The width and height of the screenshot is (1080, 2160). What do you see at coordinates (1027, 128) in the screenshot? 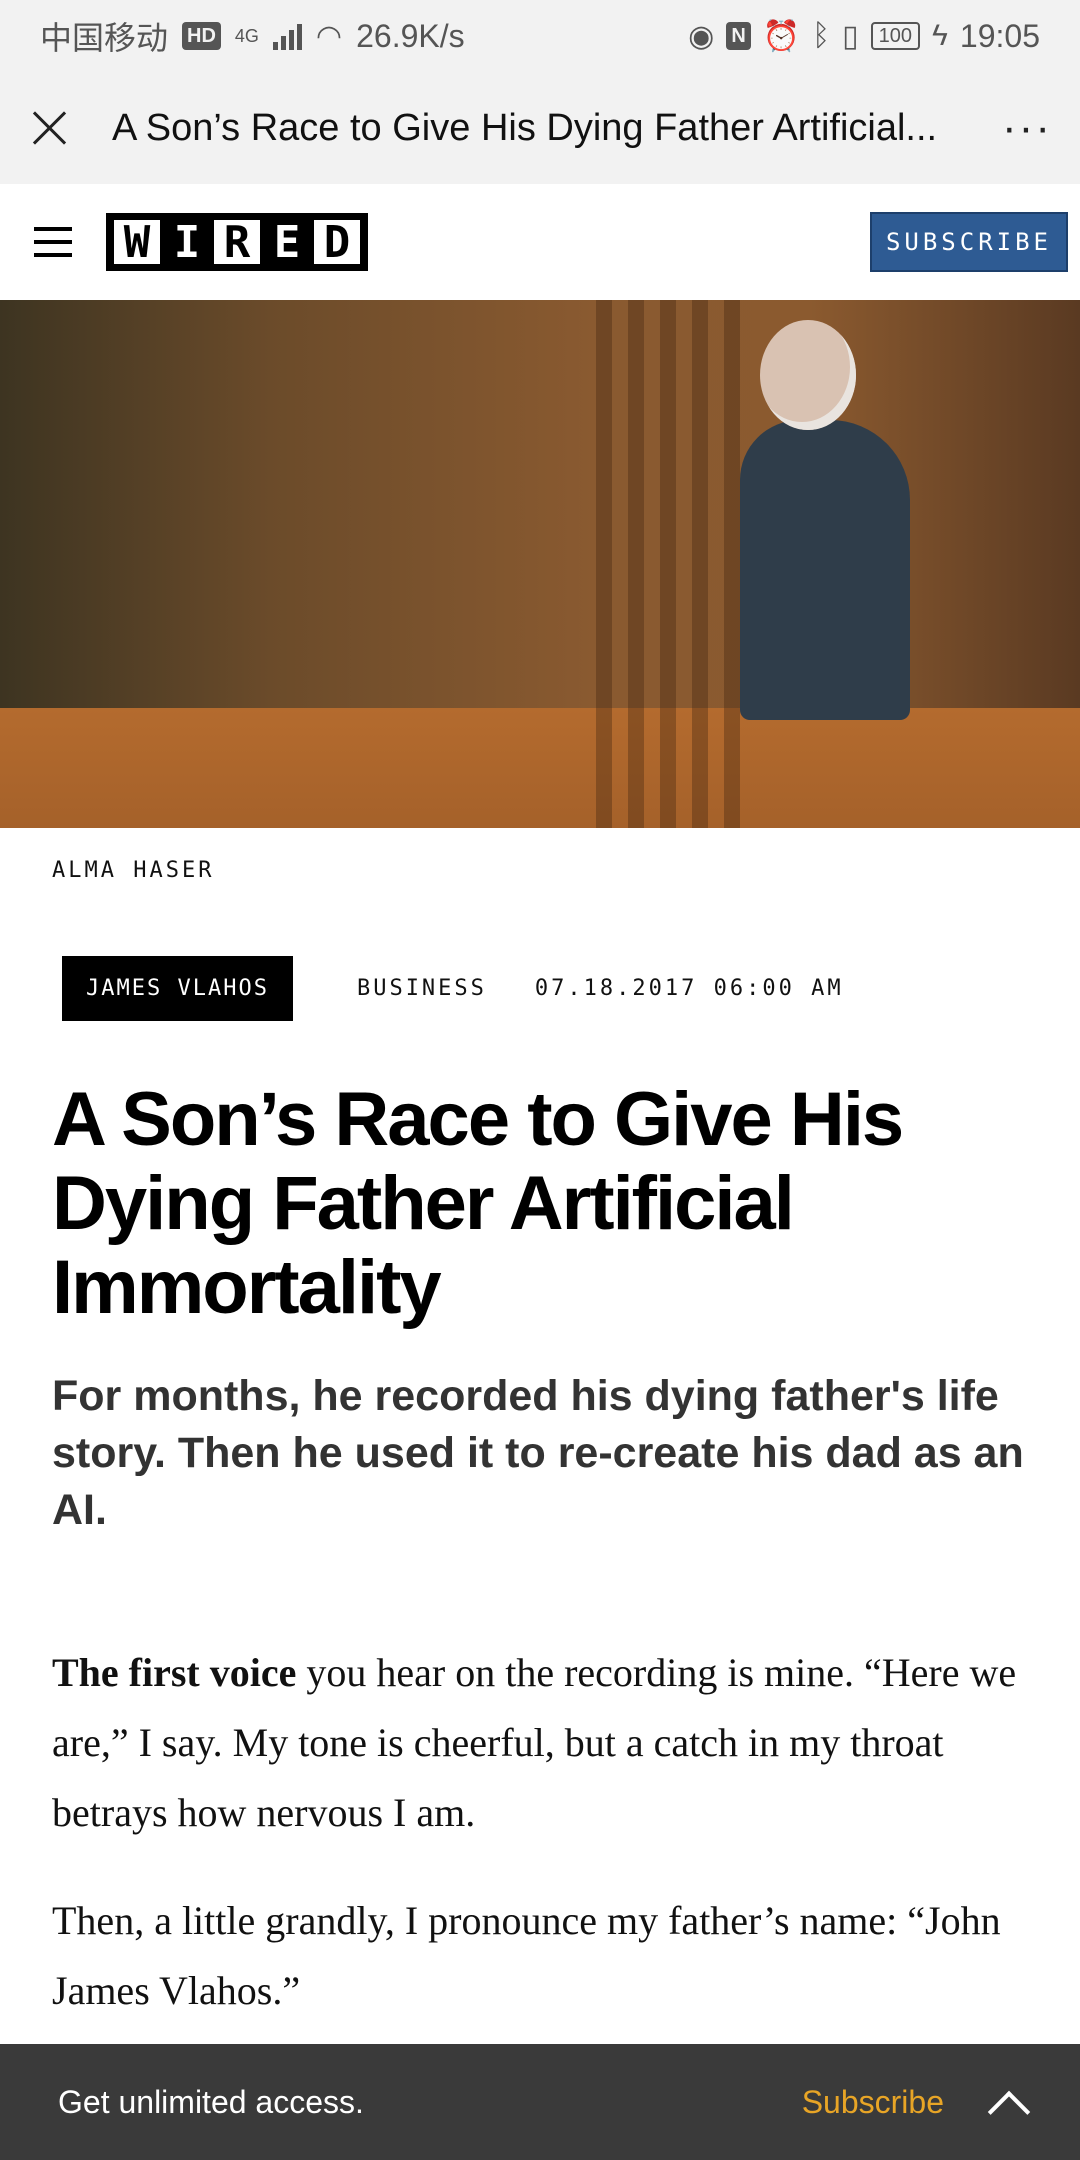
I see `more-options-icon: ···` at bounding box center [1027, 128].